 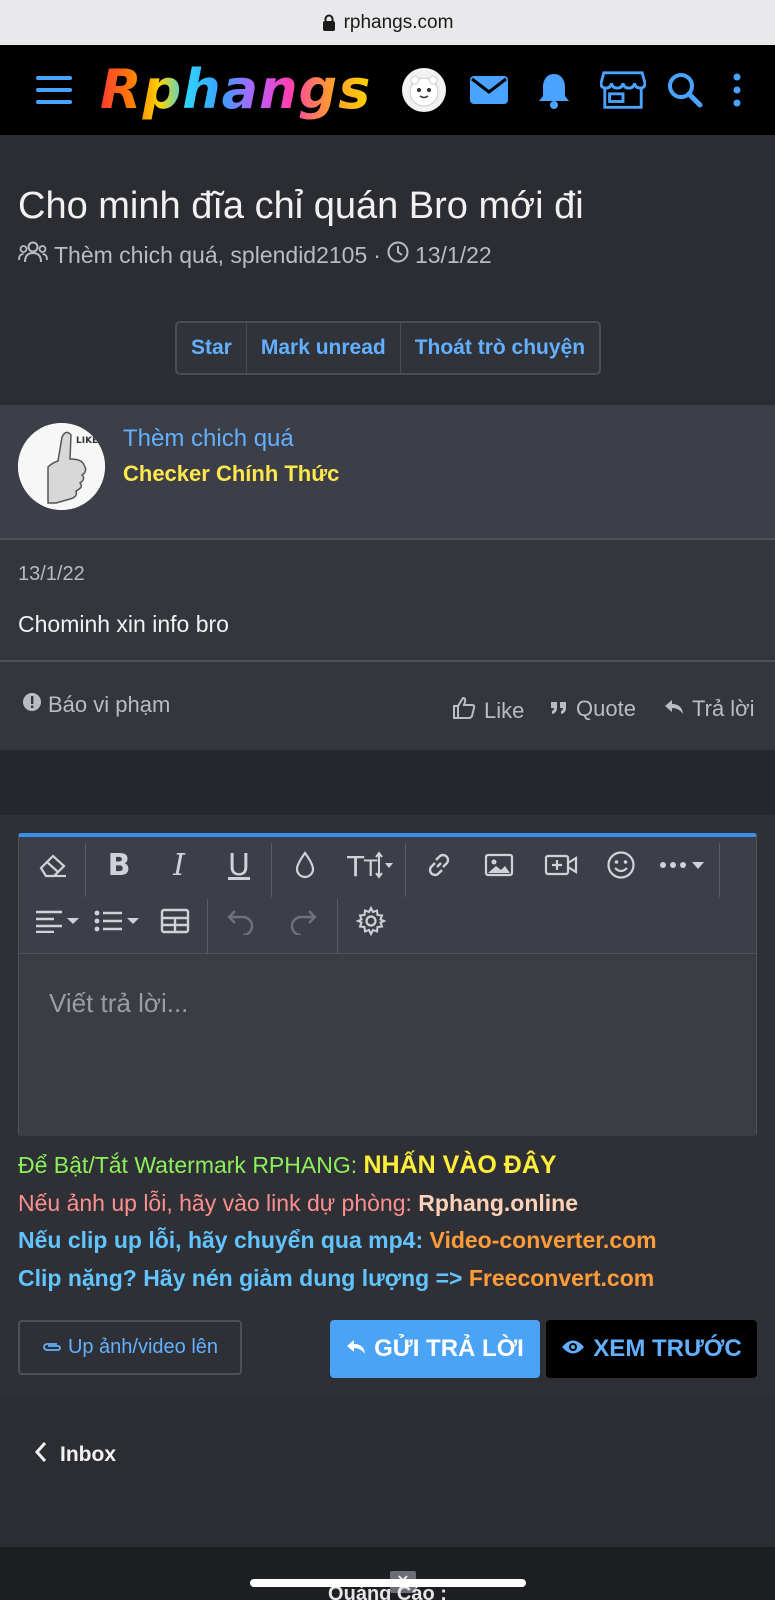 I want to click on clock-icon, so click(x=398, y=255).